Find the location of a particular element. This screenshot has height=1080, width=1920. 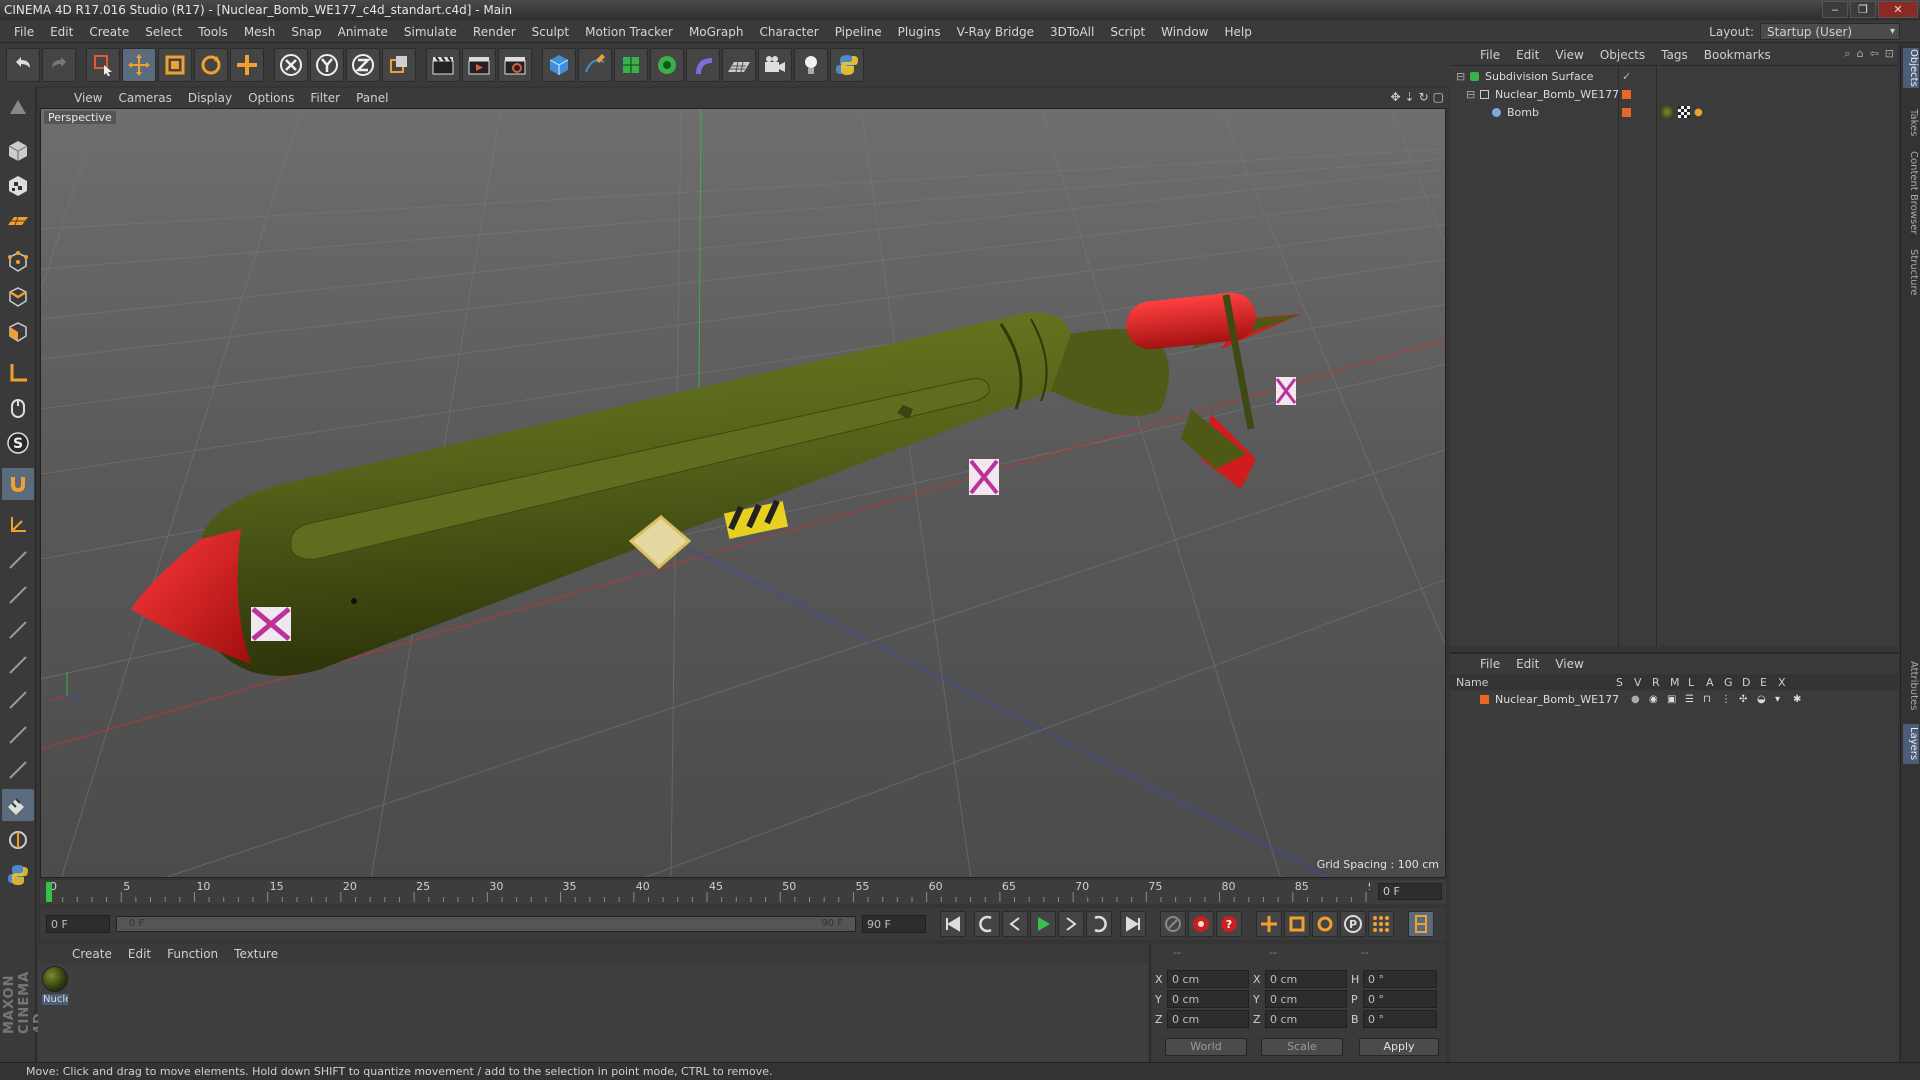

material-menu-function: Function is located at coordinates (192, 954).